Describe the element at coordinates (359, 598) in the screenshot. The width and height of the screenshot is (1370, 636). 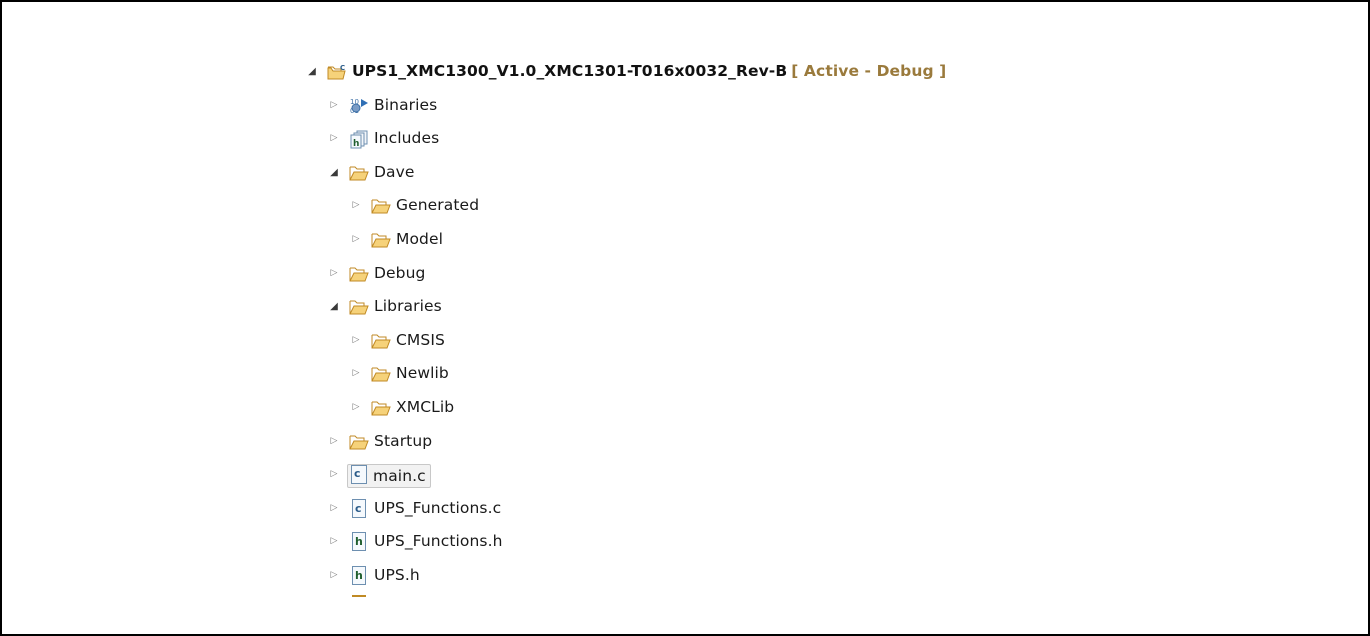
I see `partial-icon` at that location.